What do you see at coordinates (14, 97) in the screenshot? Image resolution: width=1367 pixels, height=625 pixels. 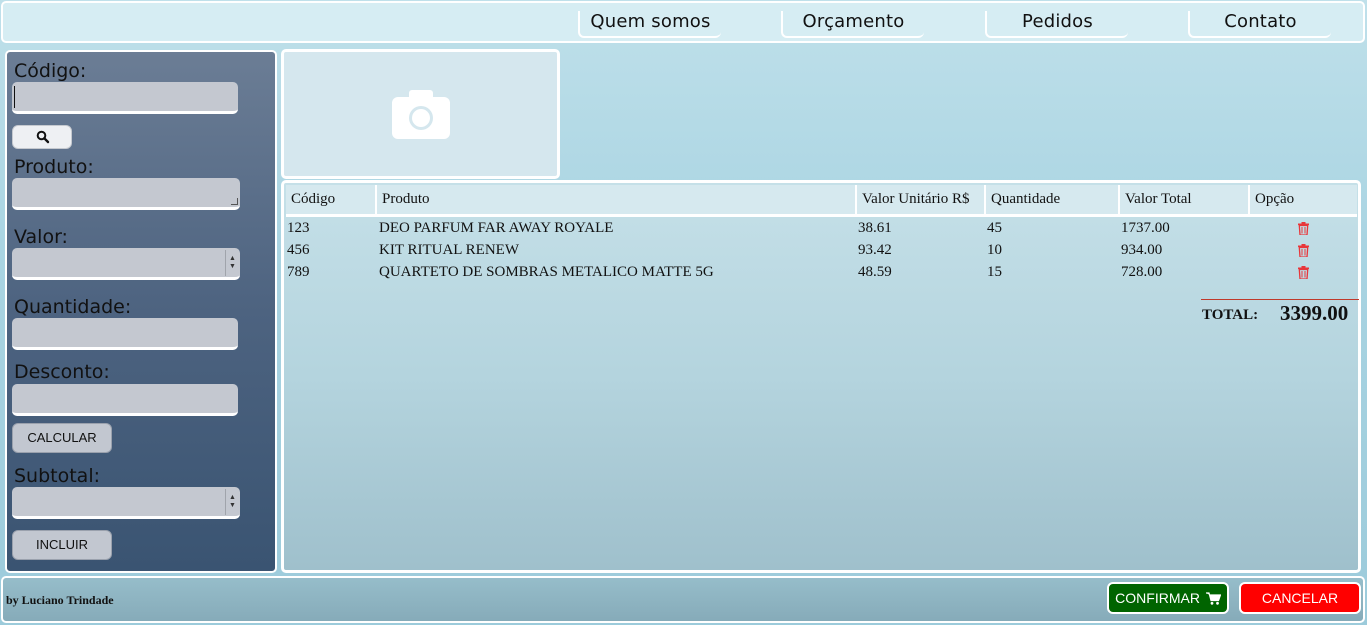 I see `text-caret` at bounding box center [14, 97].